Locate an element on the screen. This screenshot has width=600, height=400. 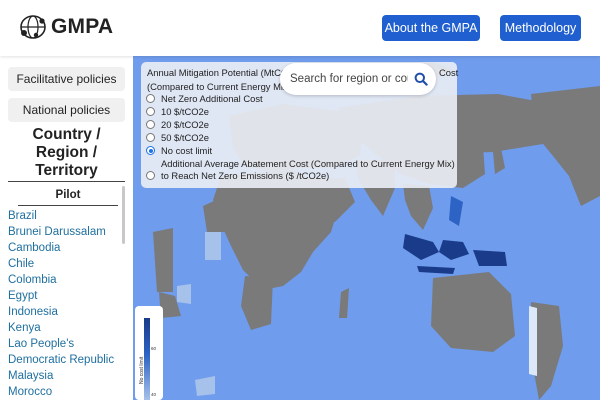
land-americas is located at coordinates (565, 146).